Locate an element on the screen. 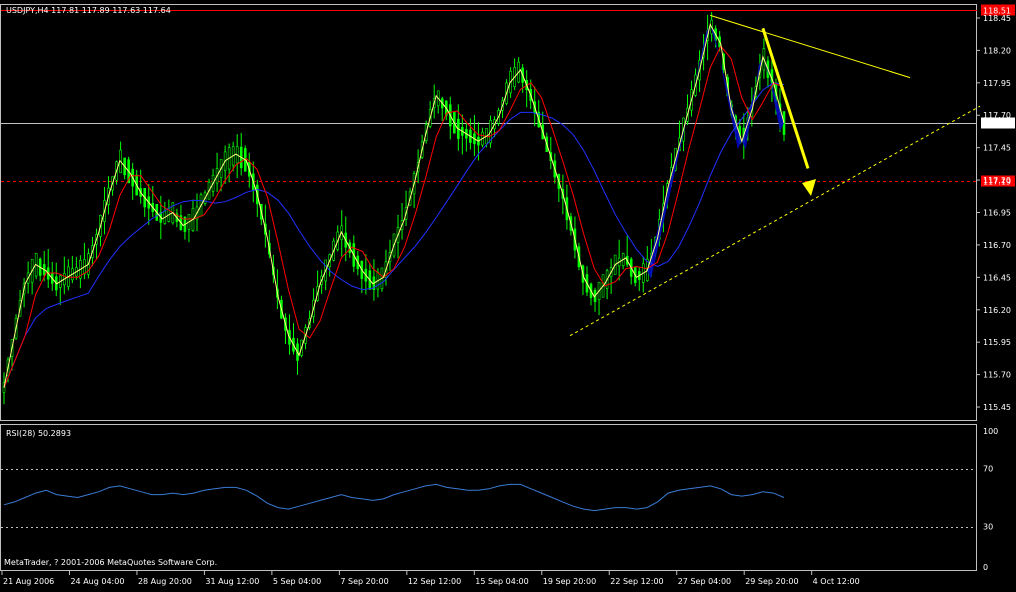 Image resolution: width=1016 pixels, height=592 pixels. rsi-header-label: RSI(28) 50.2893 is located at coordinates (38, 433).